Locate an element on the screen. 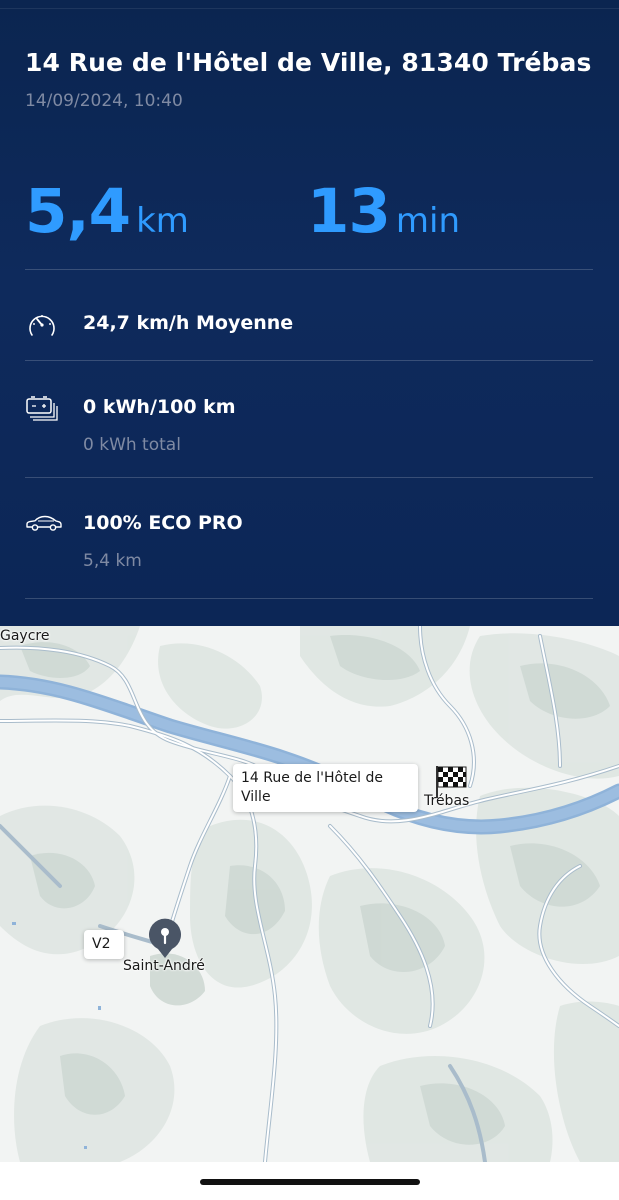  distance-readout: 5,4 km is located at coordinates (107, 211).